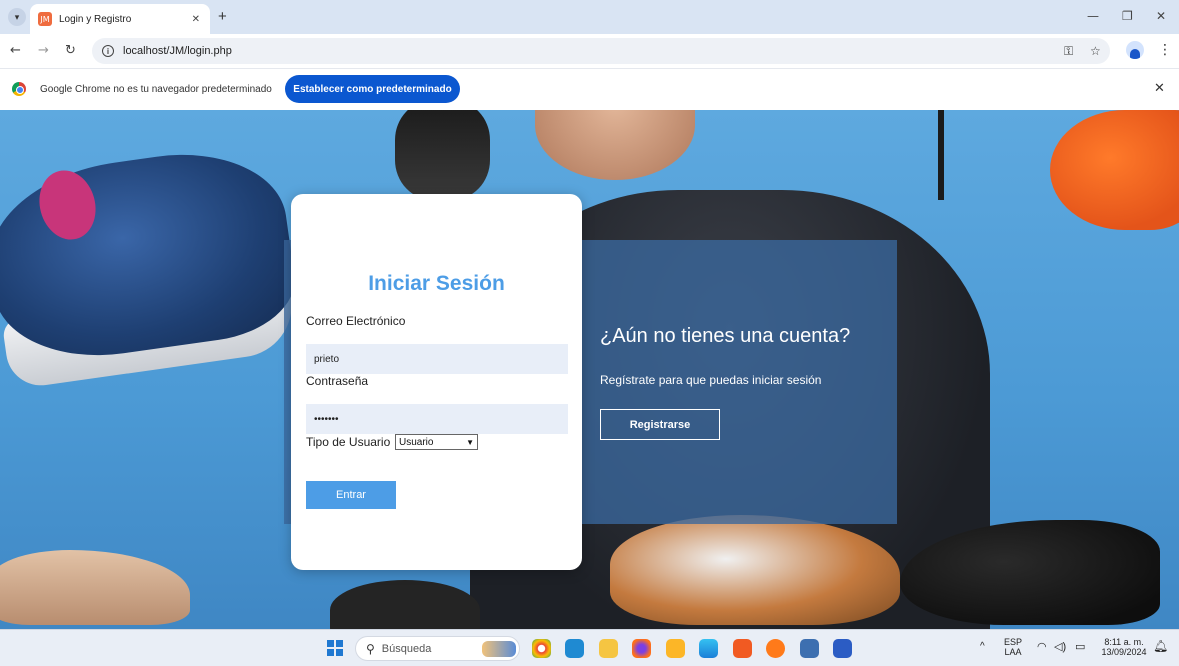 This screenshot has height=666, width=1179. Describe the element at coordinates (1068, 51) in the screenshot. I see `password-key-icon: ⚿` at that location.